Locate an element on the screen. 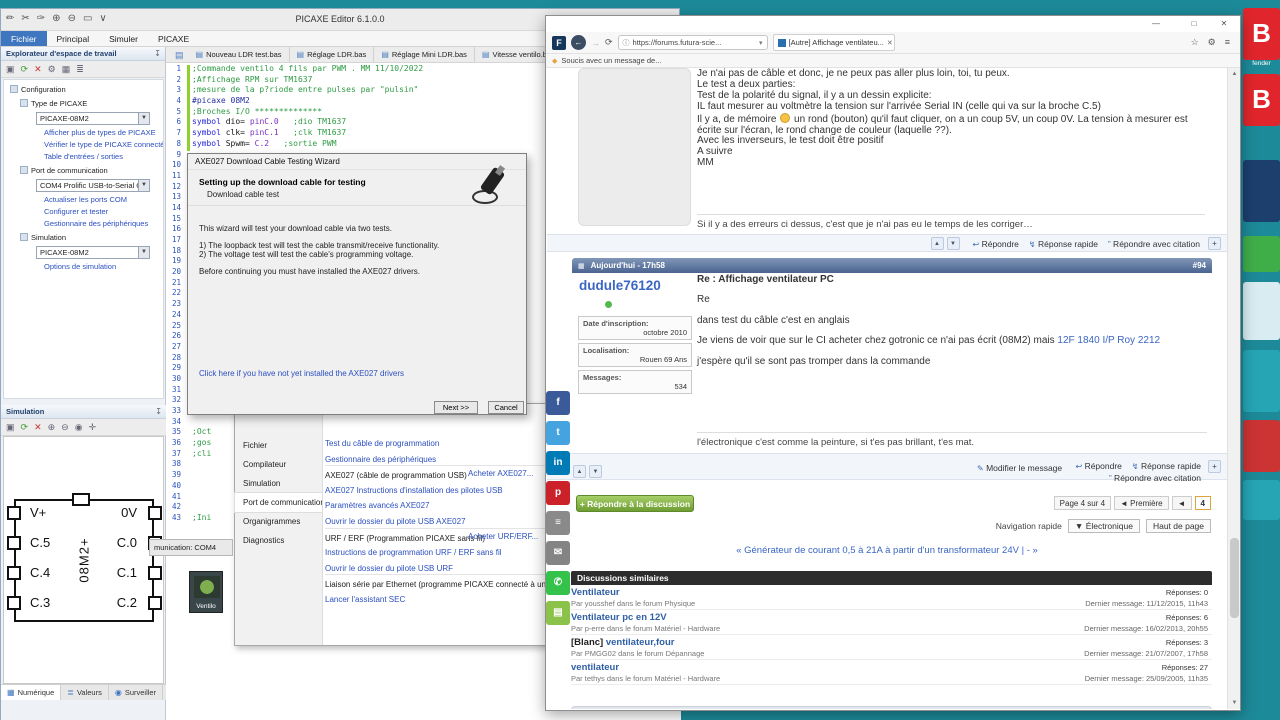 The height and width of the screenshot is (720, 1280). explorer-tool-icon: ▦ is located at coordinates (66, 69).